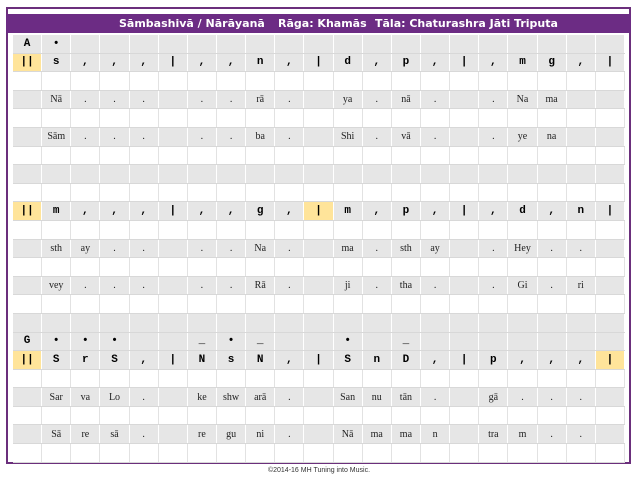 The width and height of the screenshot is (638, 479). Describe the element at coordinates (436, 434) in the screenshot. I see `lyric-cell: n` at that location.